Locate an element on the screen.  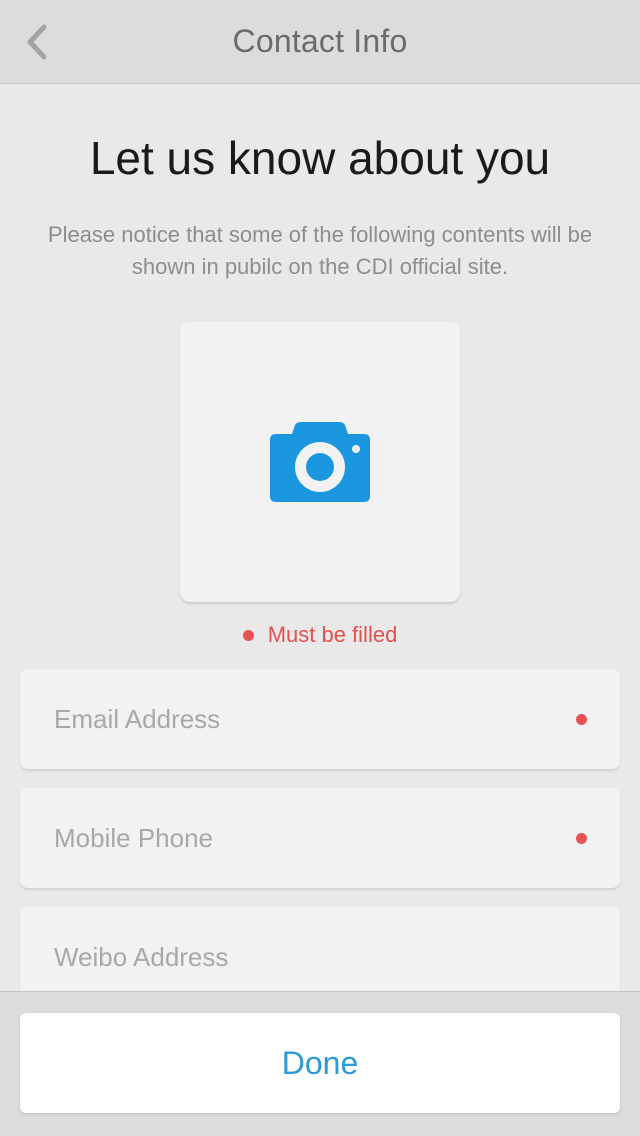
chevron-left-icon is located at coordinates (37, 42).